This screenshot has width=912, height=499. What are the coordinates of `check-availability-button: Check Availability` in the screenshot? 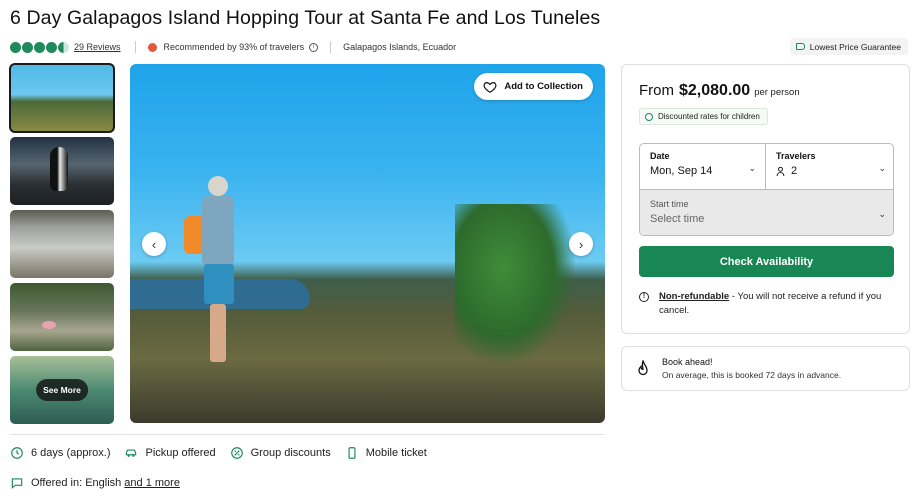 It's located at (766, 261).